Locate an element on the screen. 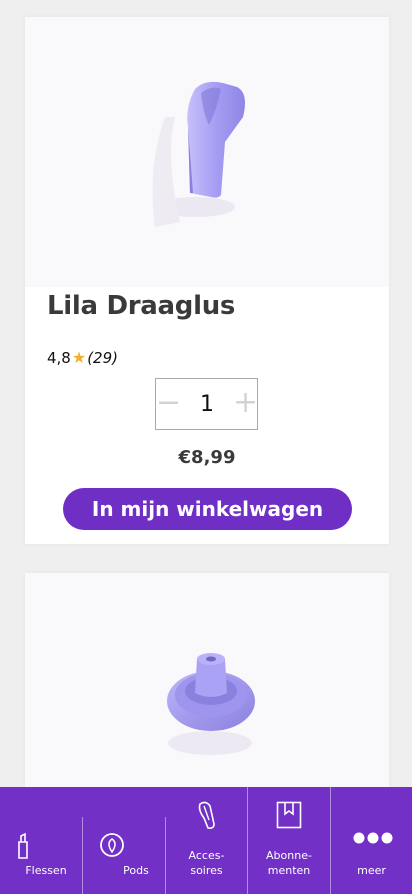  bottle-cap-image is located at coordinates (211, 704).